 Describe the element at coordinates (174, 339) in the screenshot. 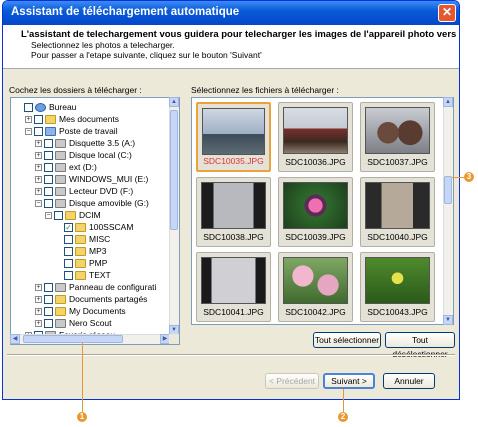

I see `scroll-corner` at that location.